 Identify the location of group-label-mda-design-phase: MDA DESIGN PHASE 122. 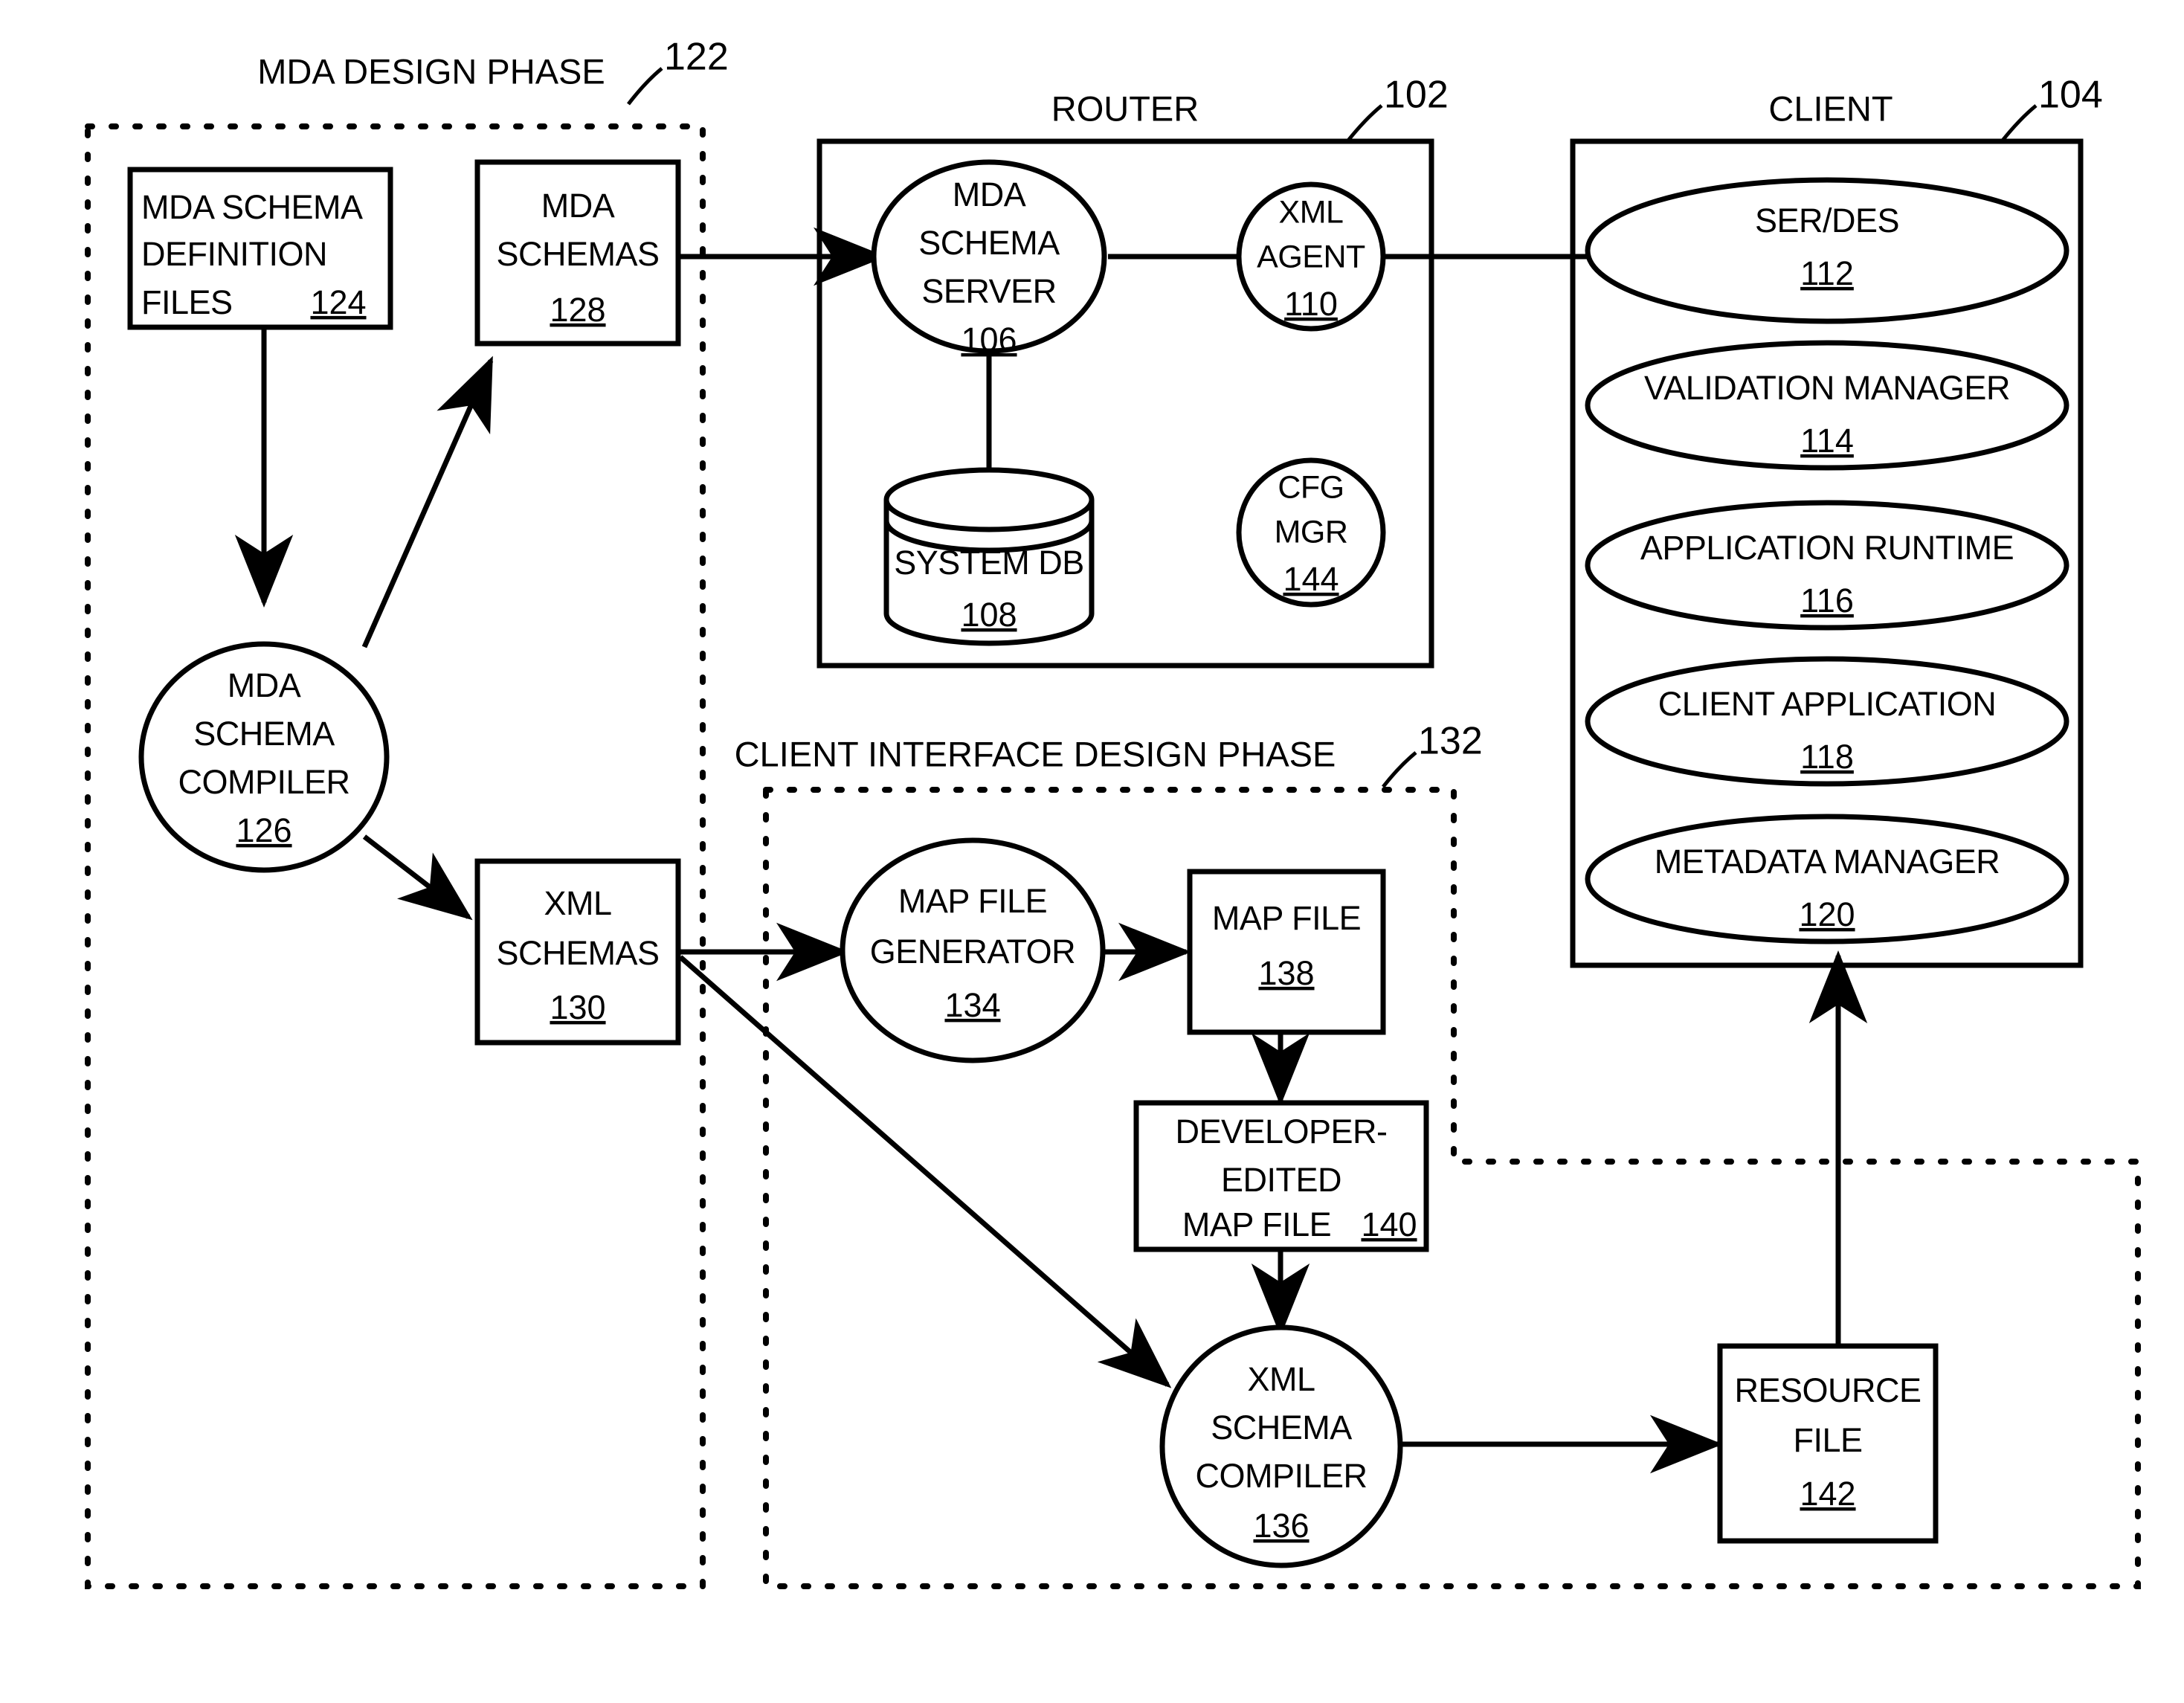
(493, 71).